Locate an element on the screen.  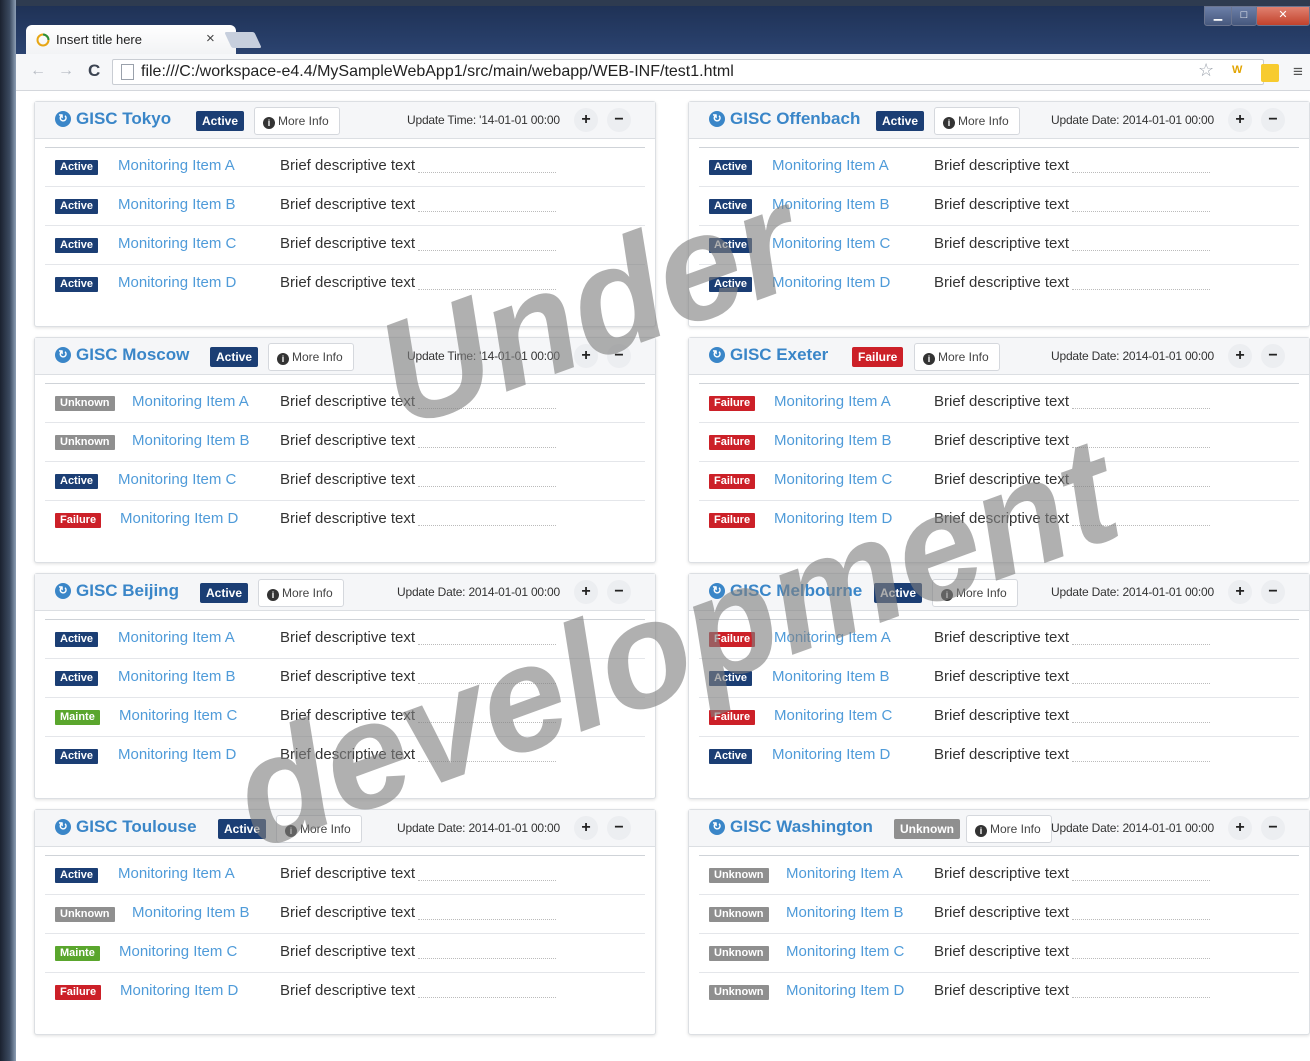
extension-w-icon: W is located at coordinates (1237, 70).